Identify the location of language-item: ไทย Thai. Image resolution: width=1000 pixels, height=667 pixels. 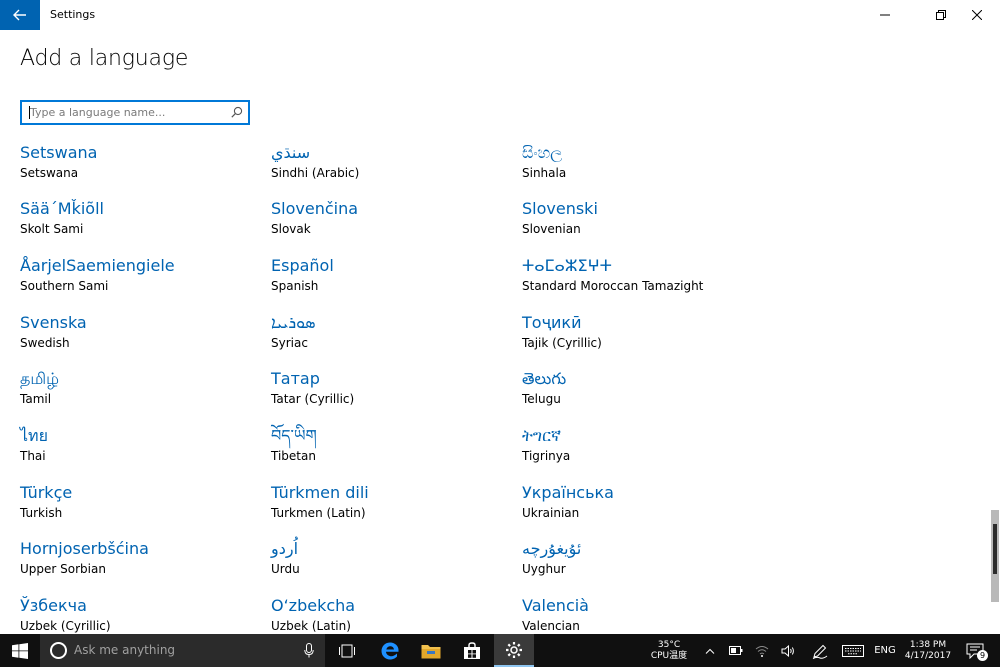
(140, 445).